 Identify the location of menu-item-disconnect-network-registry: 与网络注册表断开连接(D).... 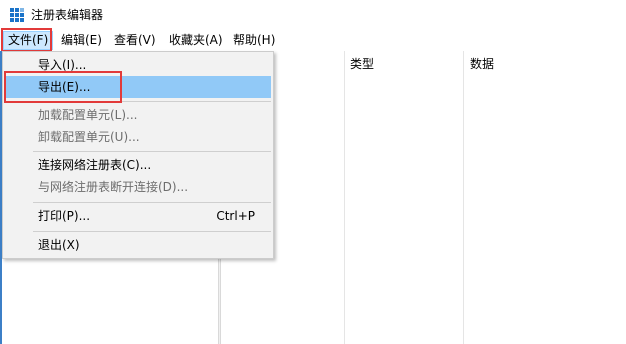
(138, 187).